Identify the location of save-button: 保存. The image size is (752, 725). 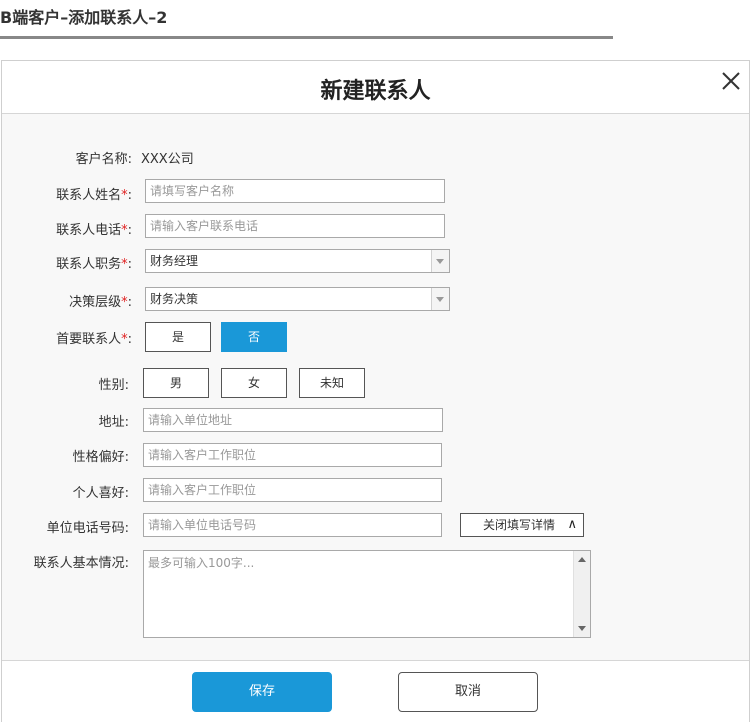
(262, 692).